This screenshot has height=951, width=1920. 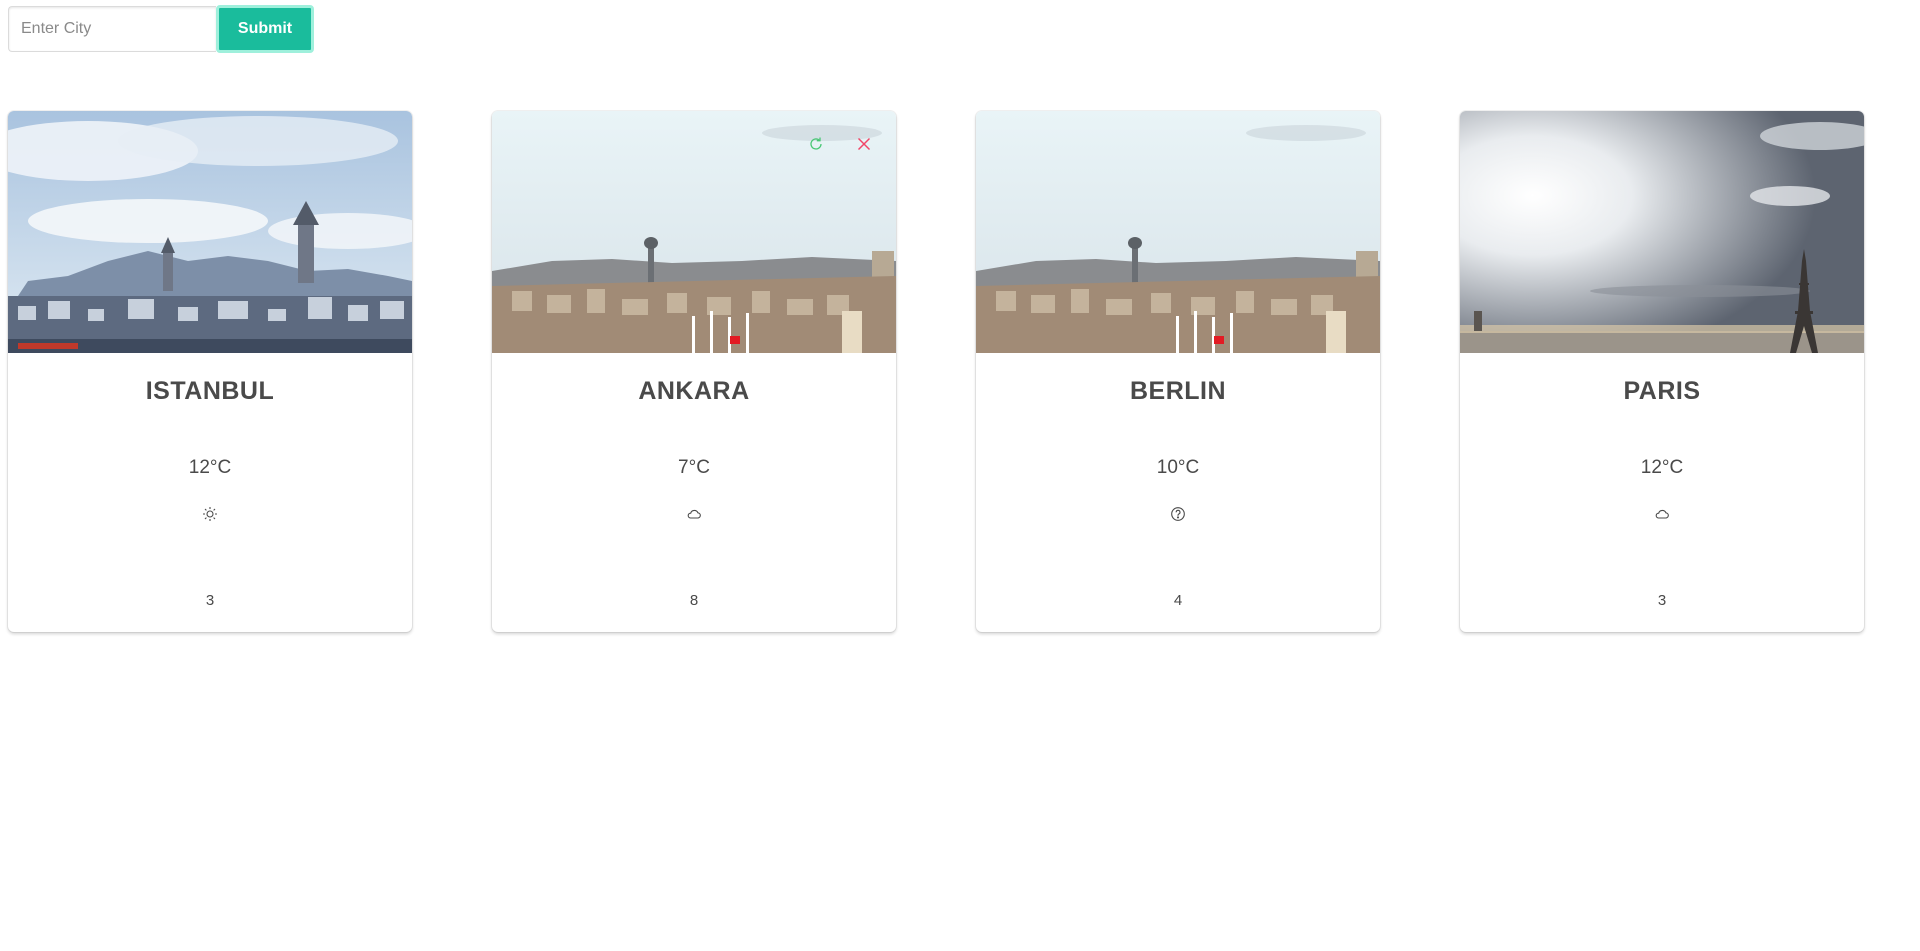 I want to click on city-card-ankara: ANKARA 7°C 8, so click(x=694, y=371).